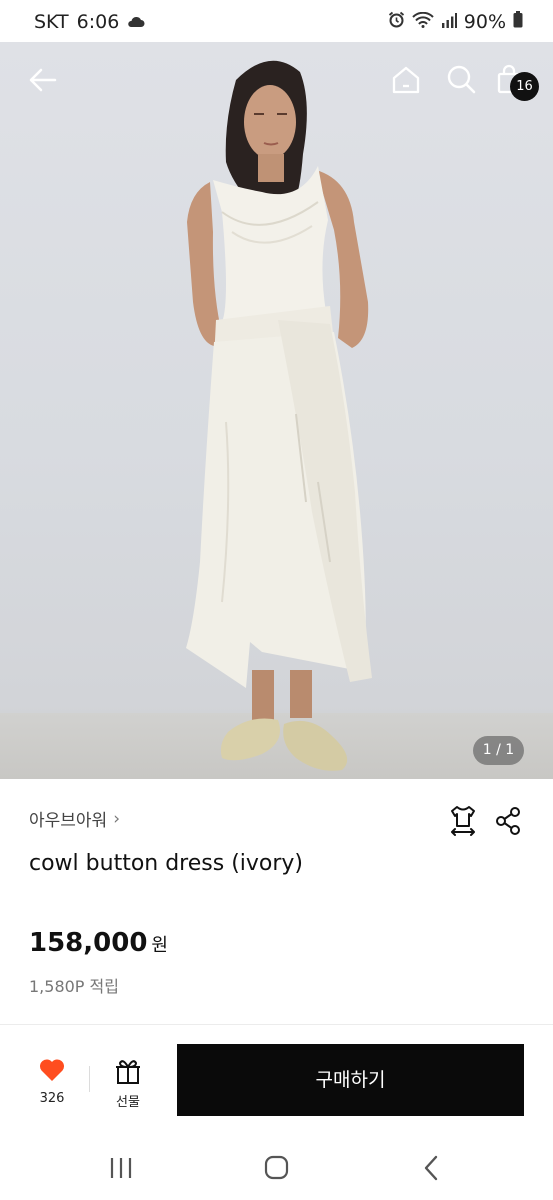 This screenshot has width=553, height=1200. Describe the element at coordinates (74, 986) in the screenshot. I see `reward-points: 1,580P 적립` at that location.